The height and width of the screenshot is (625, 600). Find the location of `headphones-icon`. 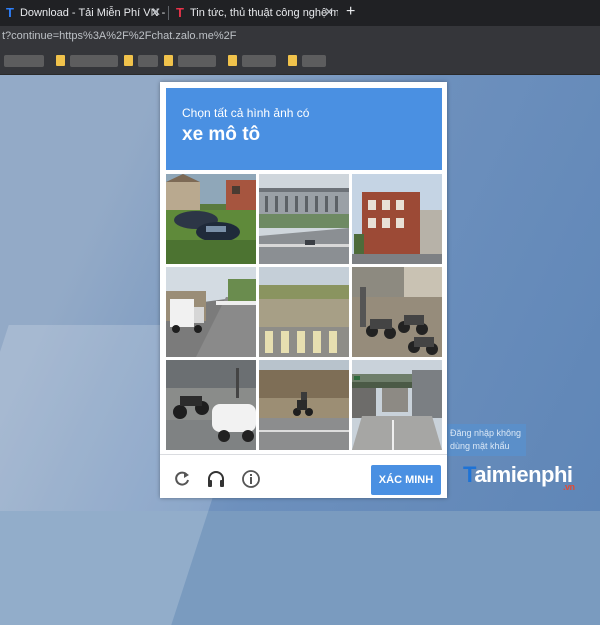

headphones-icon is located at coordinates (216, 479).